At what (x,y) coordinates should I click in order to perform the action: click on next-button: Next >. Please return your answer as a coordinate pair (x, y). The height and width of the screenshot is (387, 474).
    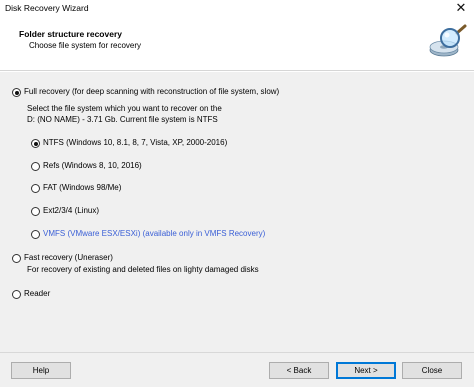
    Looking at the image, I should click on (366, 370).